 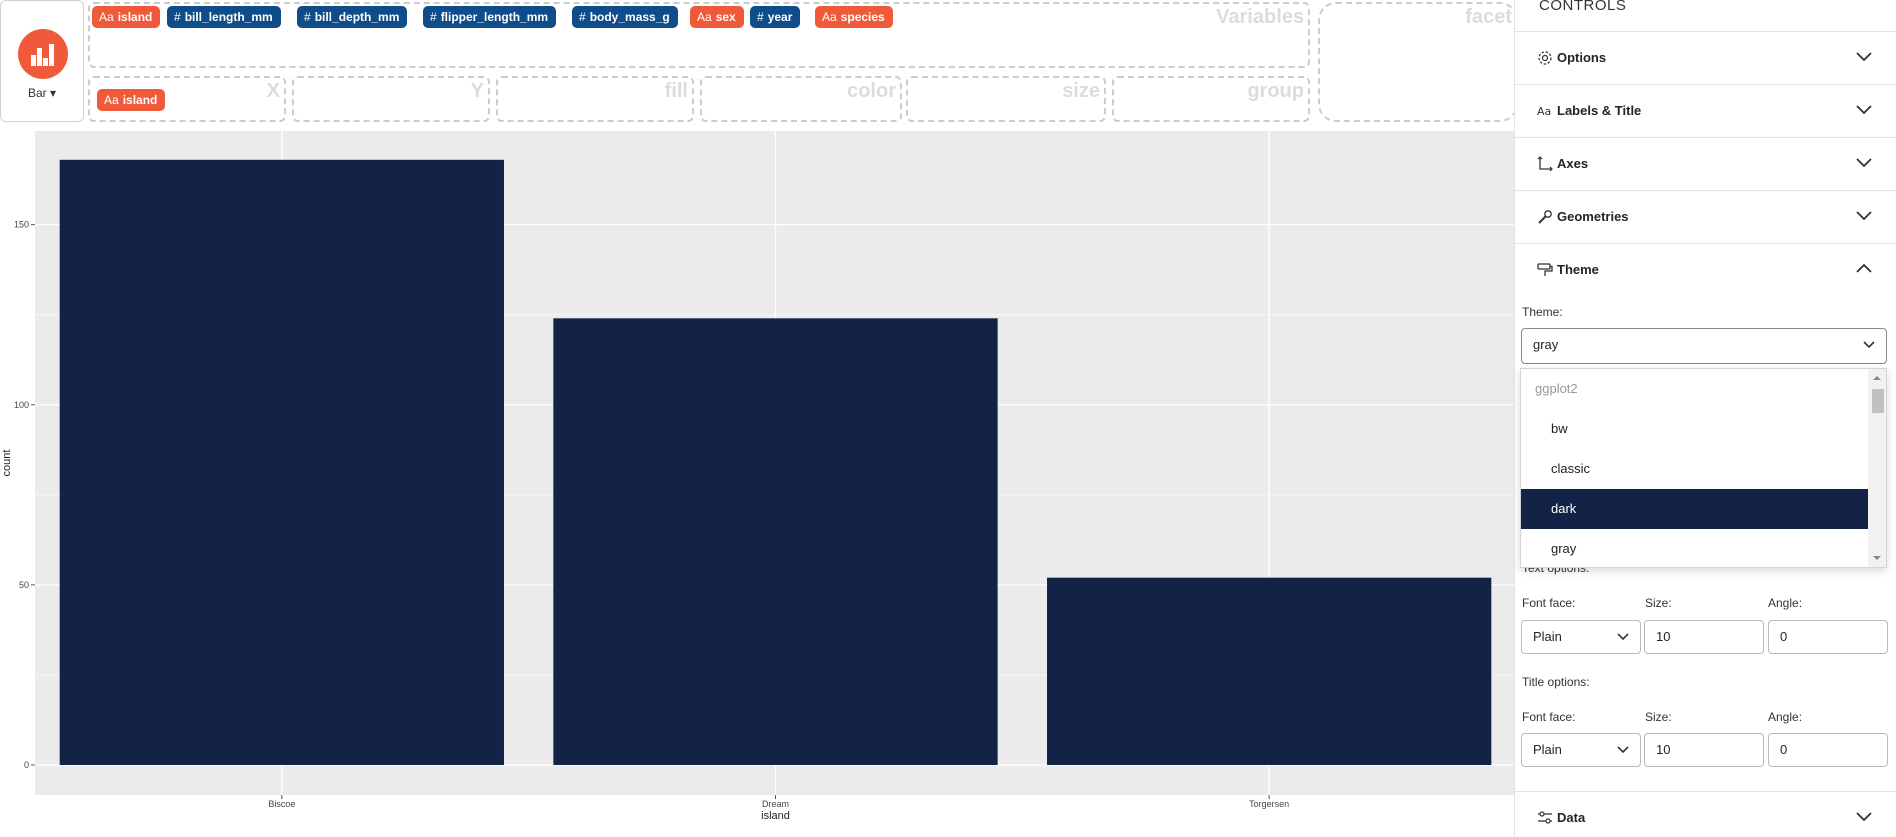 What do you see at coordinates (1877, 558) in the screenshot?
I see `scroll-down-arrow-icon` at bounding box center [1877, 558].